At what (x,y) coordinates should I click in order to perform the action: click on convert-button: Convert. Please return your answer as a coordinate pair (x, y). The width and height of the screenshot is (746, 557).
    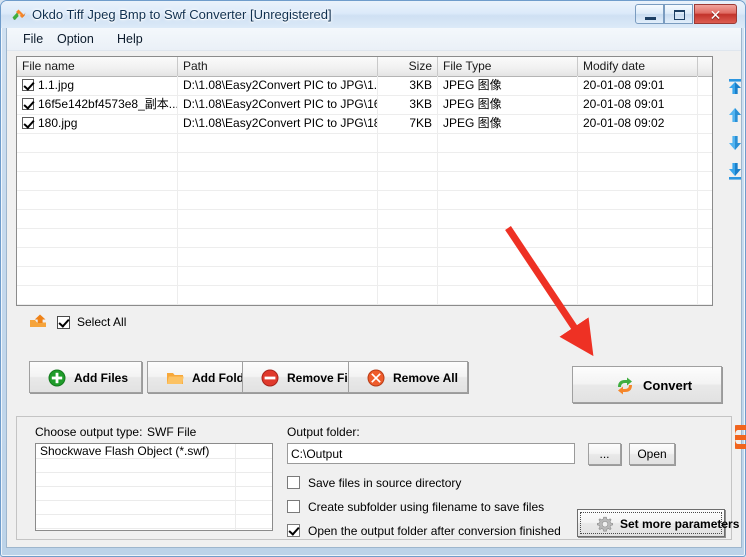
    Looking at the image, I should click on (647, 384).